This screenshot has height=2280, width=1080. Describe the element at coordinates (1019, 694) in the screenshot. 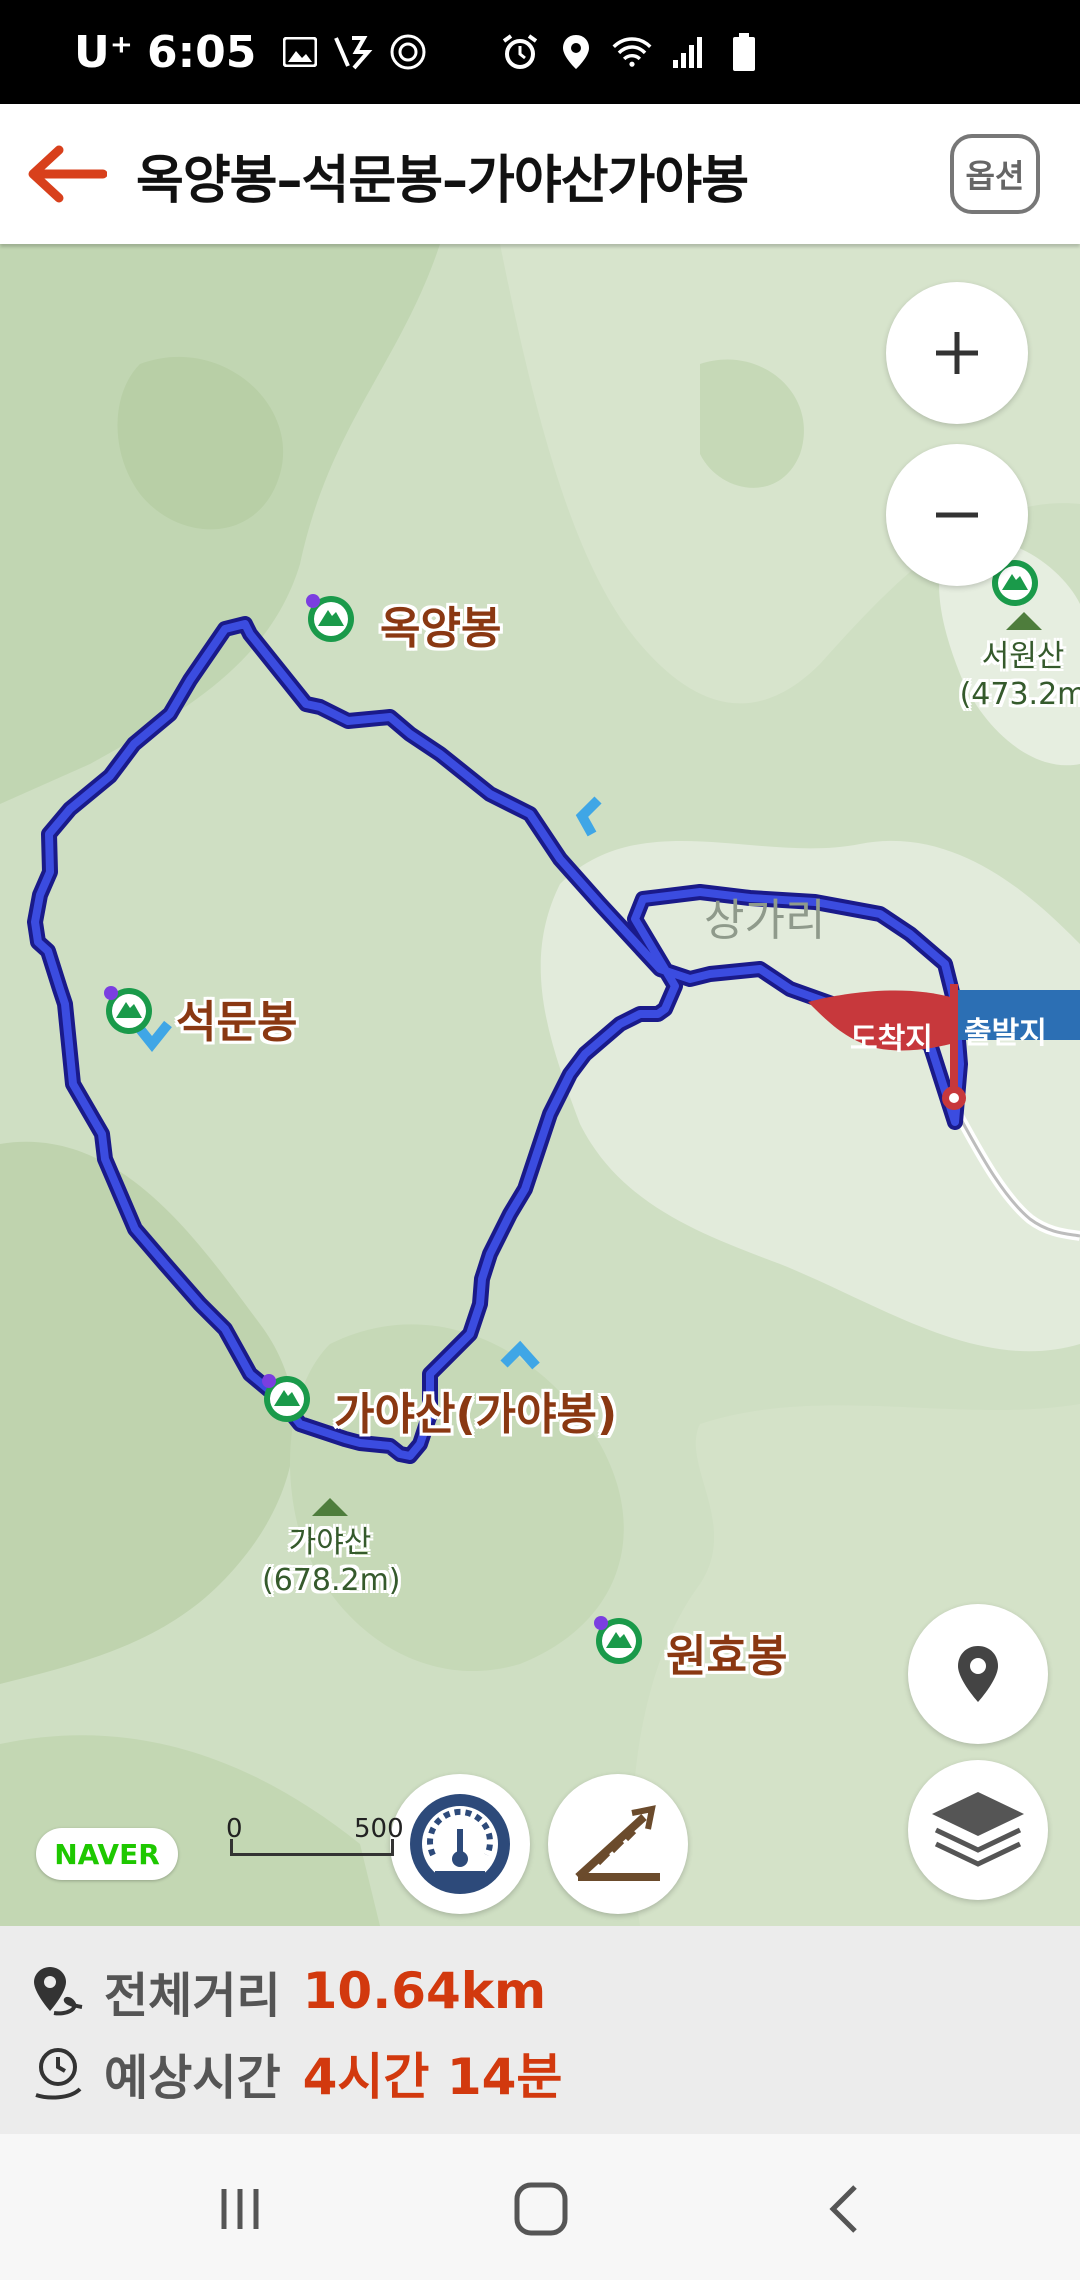

I see `mountain-elevation: (473.2m` at that location.